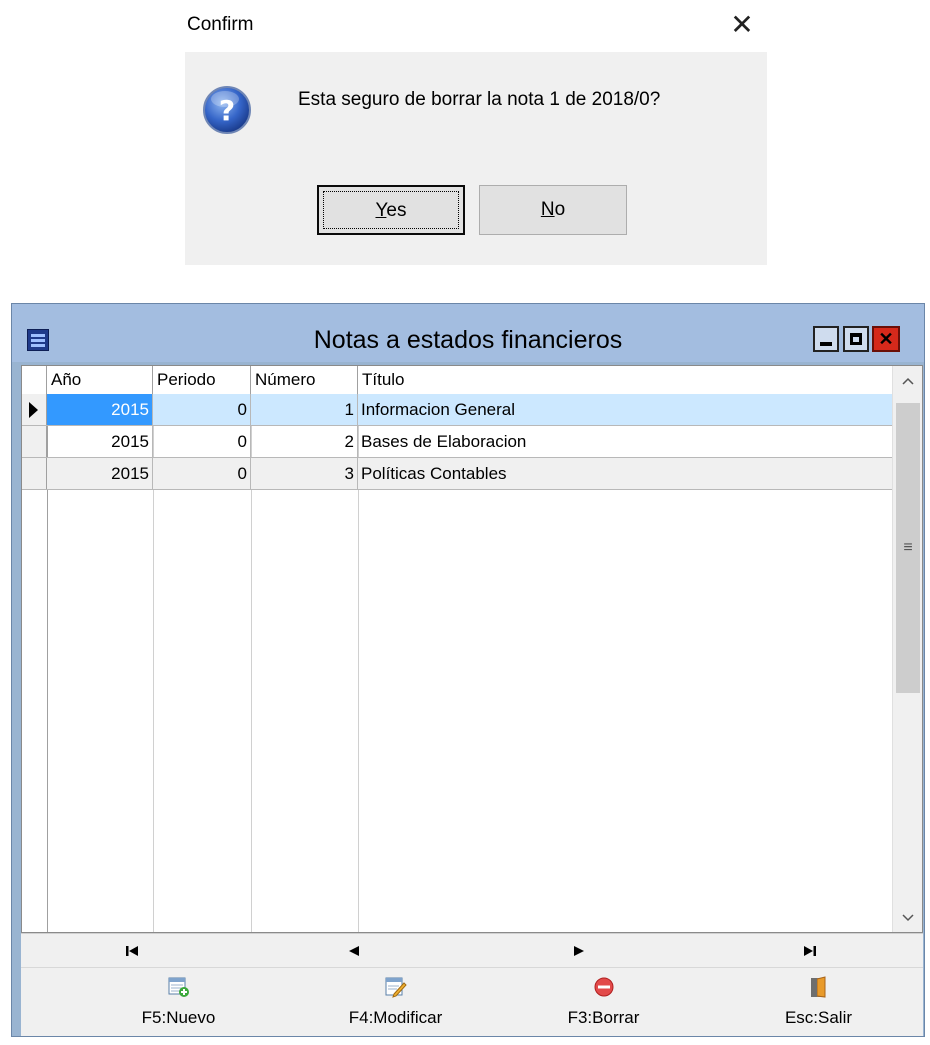  I want to click on cell-title: Bases de Elaboracion, so click(625, 441).